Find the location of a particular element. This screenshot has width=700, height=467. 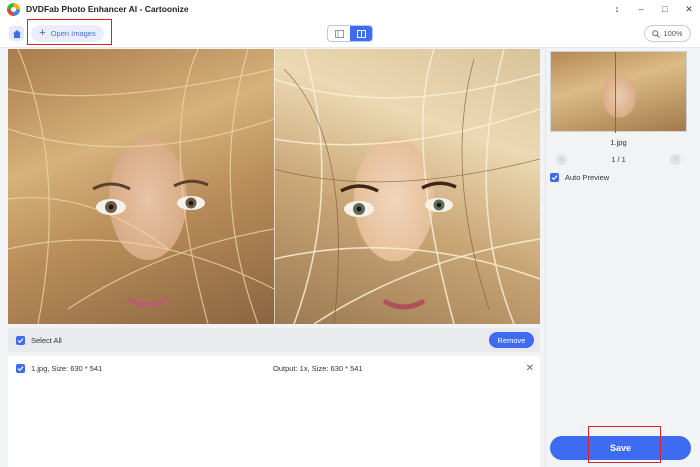

single-view-icon is located at coordinates (339, 33).